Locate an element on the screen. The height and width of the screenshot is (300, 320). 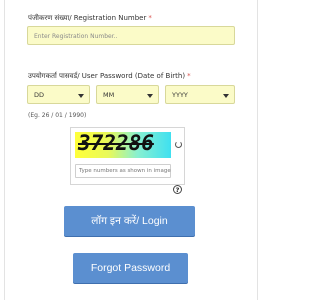
captcha-placeholder: Type numbers as shown in image is located at coordinates (125, 171).